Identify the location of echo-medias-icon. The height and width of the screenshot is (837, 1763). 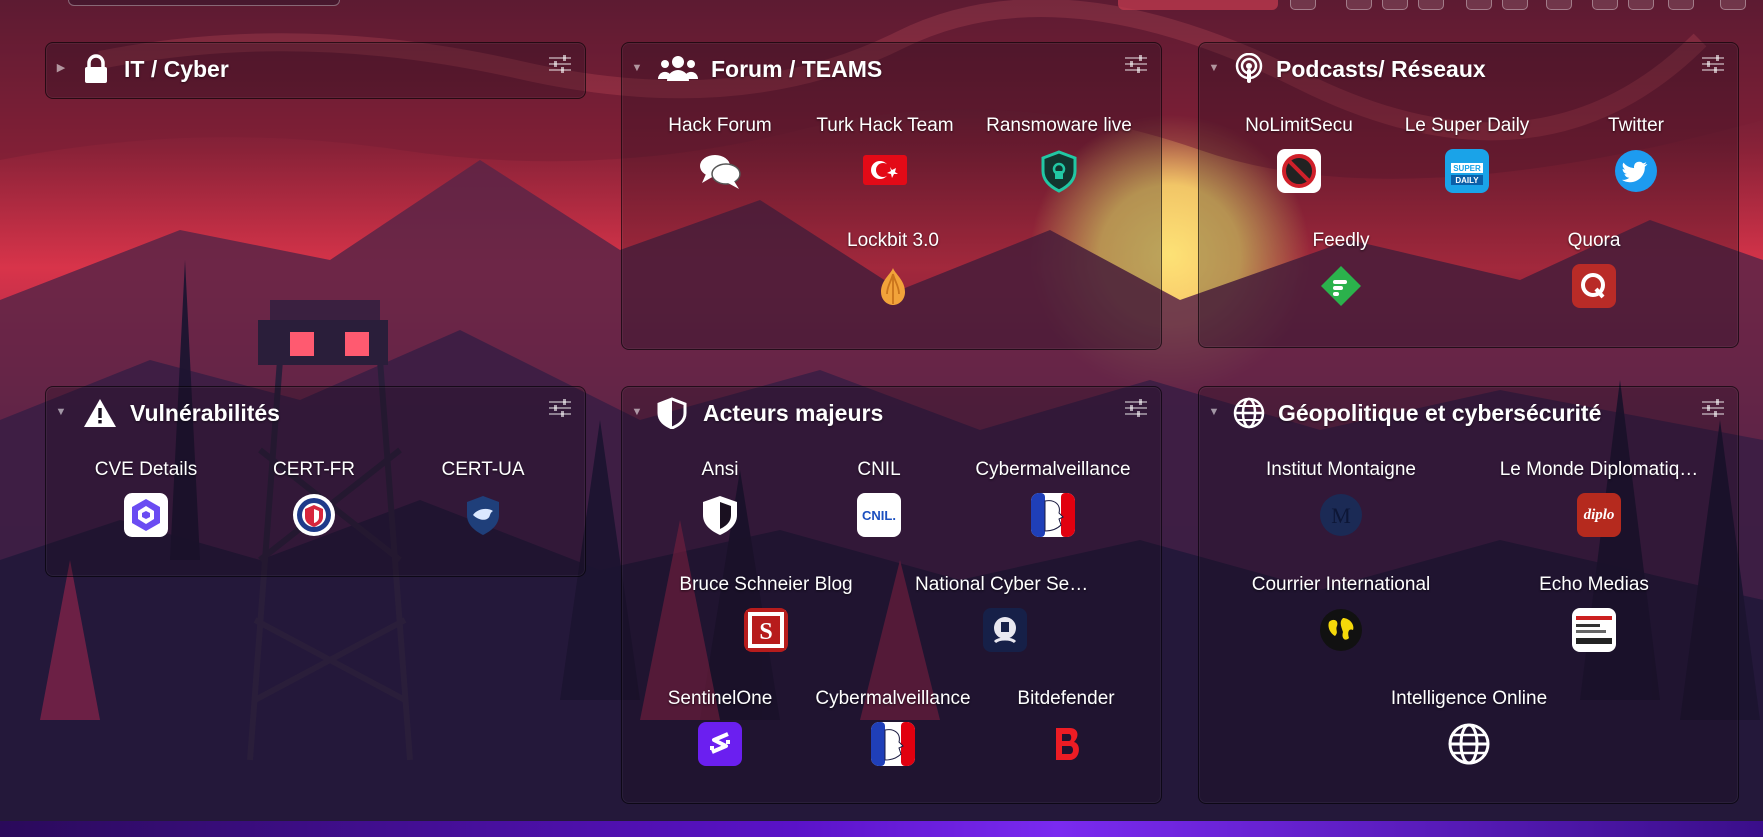
(1594, 630).